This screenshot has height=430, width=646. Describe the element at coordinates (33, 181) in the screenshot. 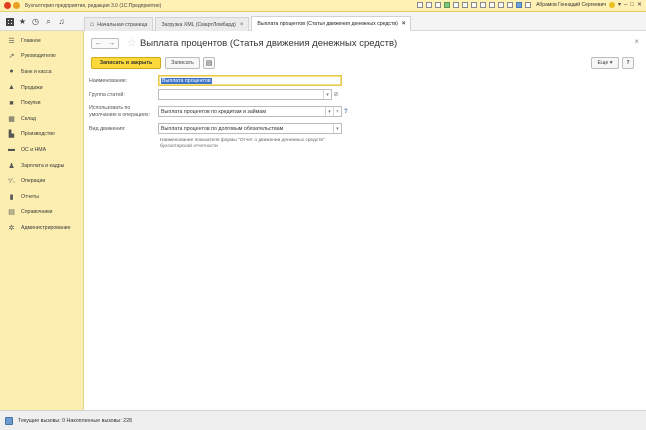

I see `sidebar-item-label: Операции` at that location.